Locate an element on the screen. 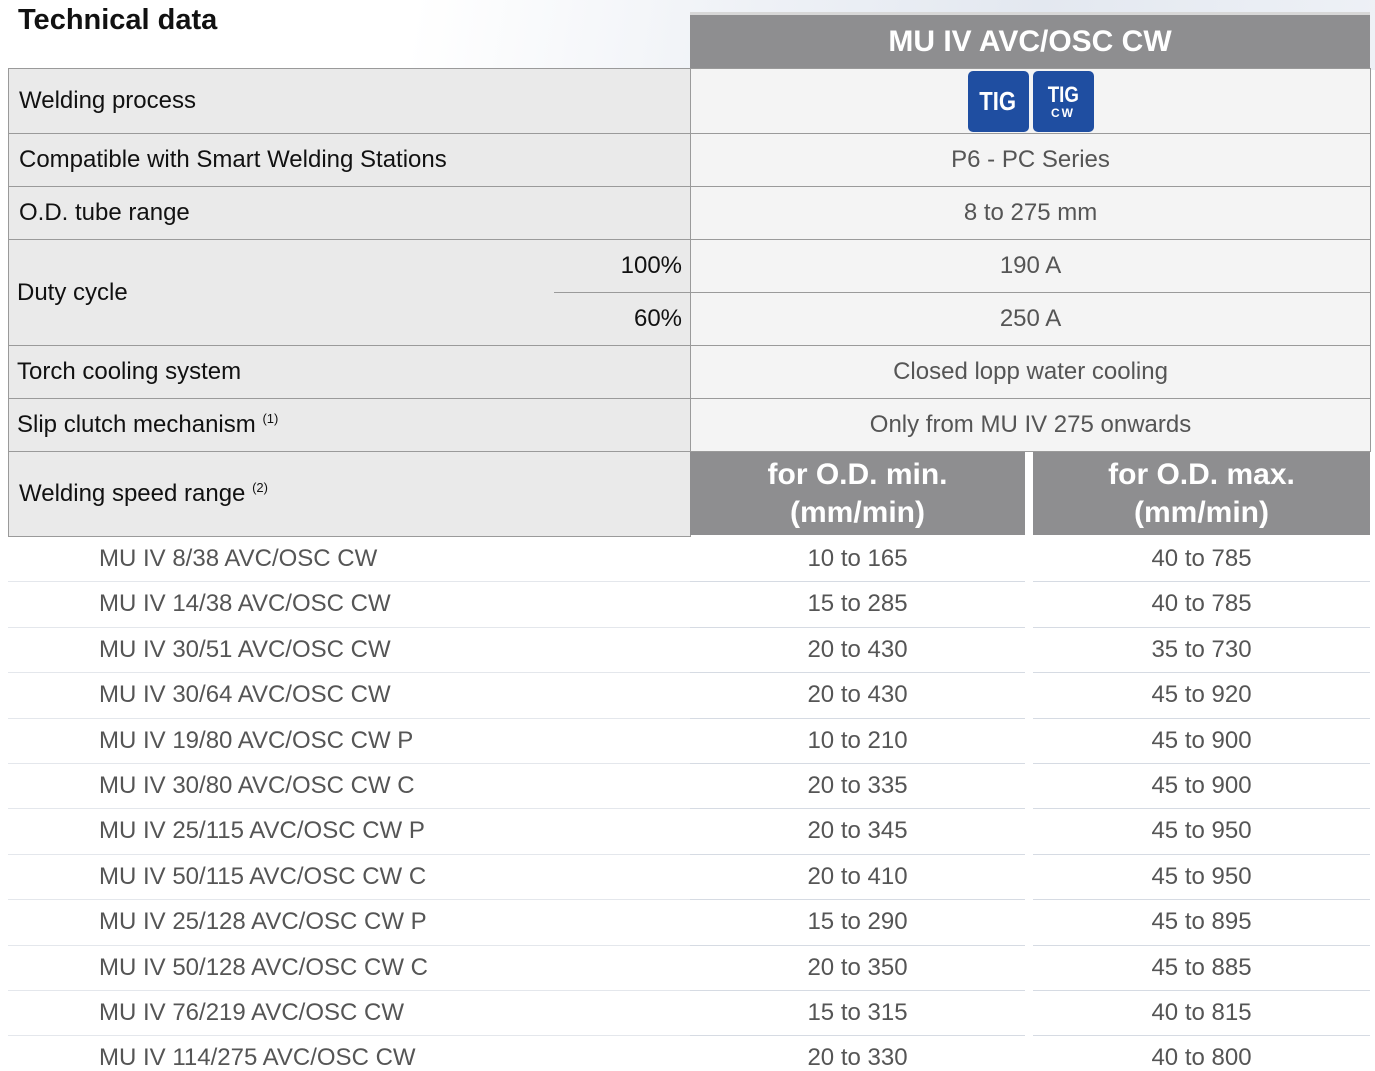 This screenshot has width=1375, height=1071. product-header: MU IV AVC/OSC CW is located at coordinates (1030, 40).